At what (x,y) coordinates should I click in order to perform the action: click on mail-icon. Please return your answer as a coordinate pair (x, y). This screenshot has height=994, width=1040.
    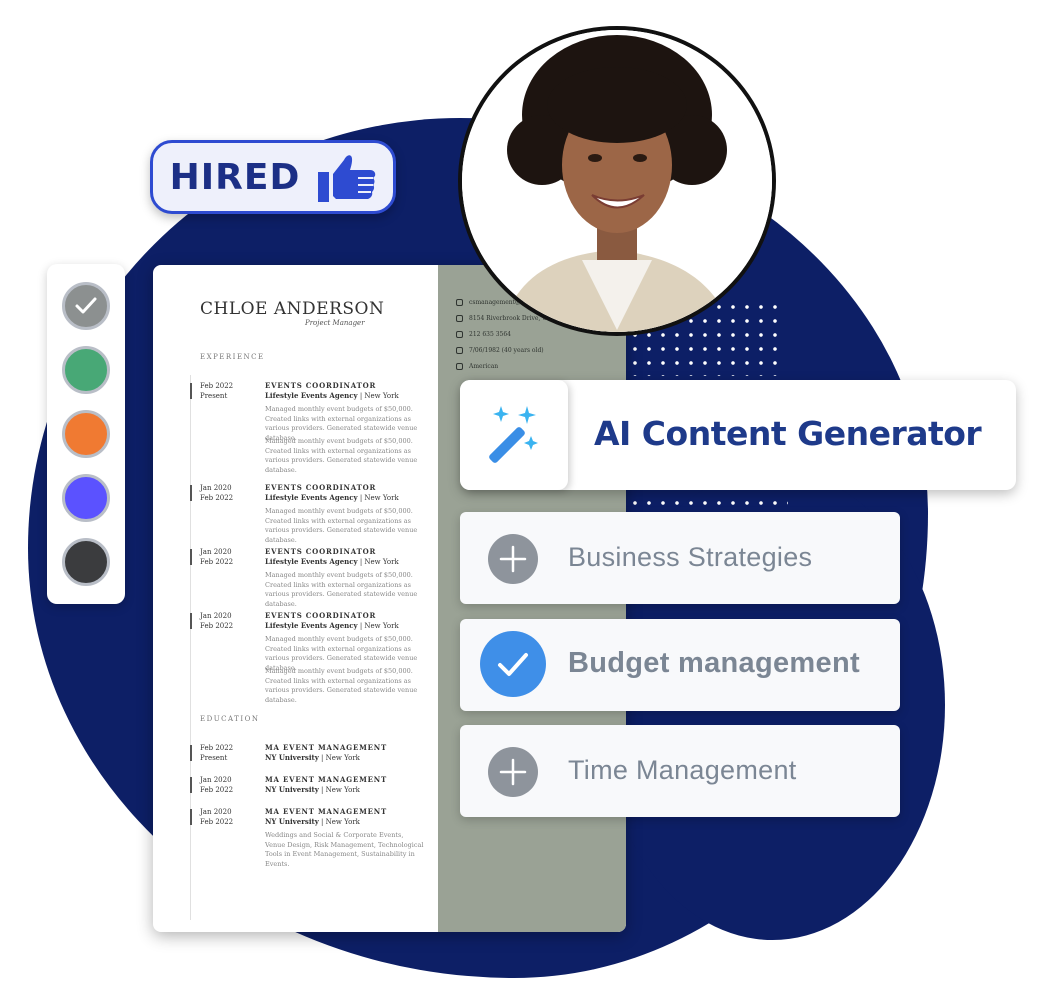
    Looking at the image, I should click on (459, 302).